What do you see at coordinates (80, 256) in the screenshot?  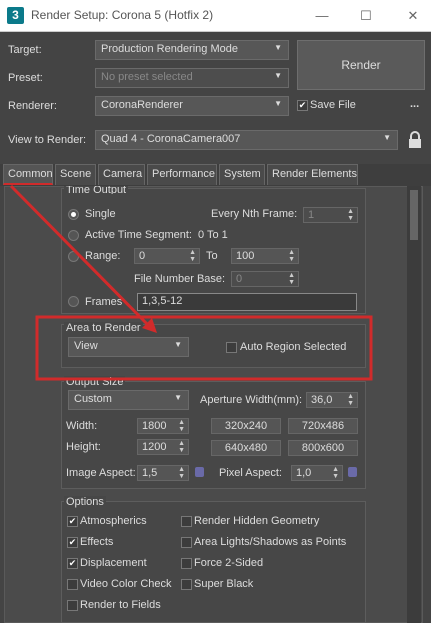 I see `annotation-arrow-line` at bounding box center [80, 256].